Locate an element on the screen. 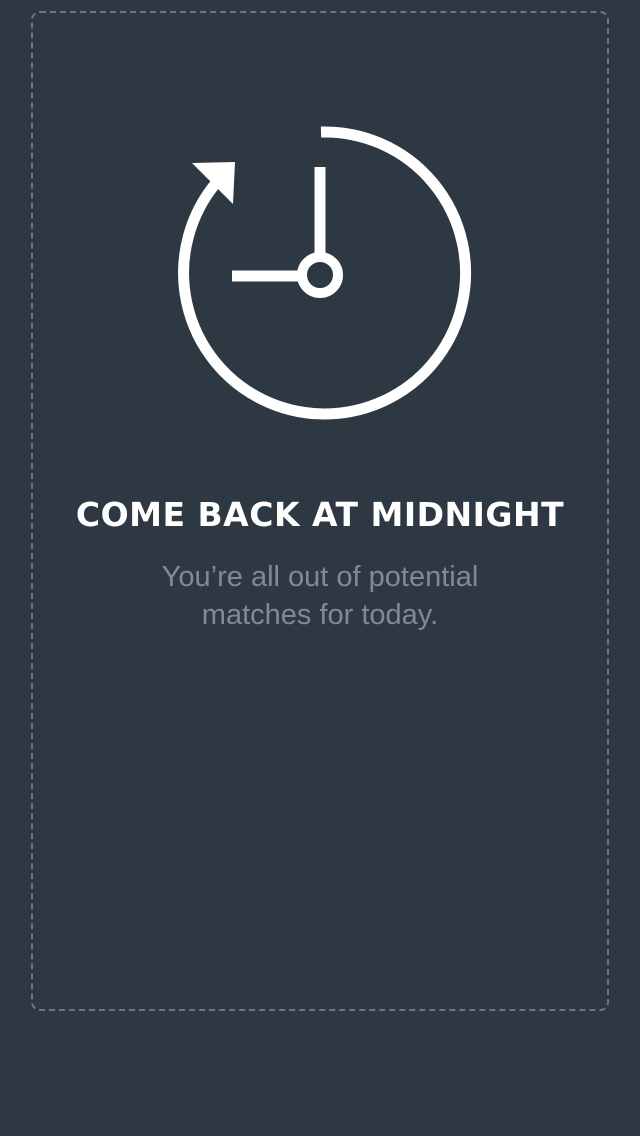 This screenshot has width=640, height=1136. clock-reset-icon is located at coordinates (325, 273).